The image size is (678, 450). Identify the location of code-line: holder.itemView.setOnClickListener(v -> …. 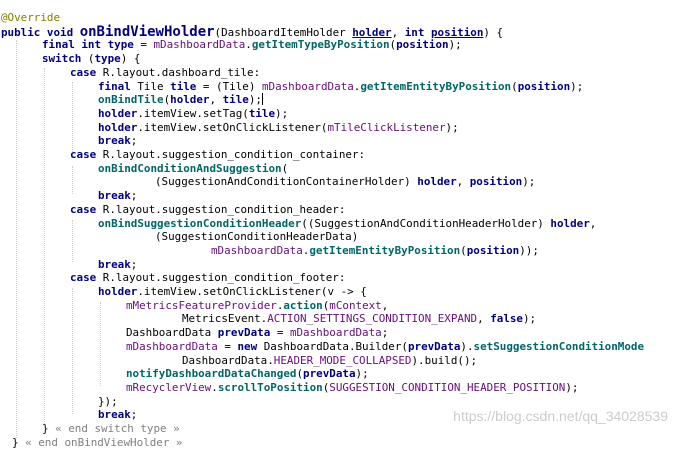
(232, 292).